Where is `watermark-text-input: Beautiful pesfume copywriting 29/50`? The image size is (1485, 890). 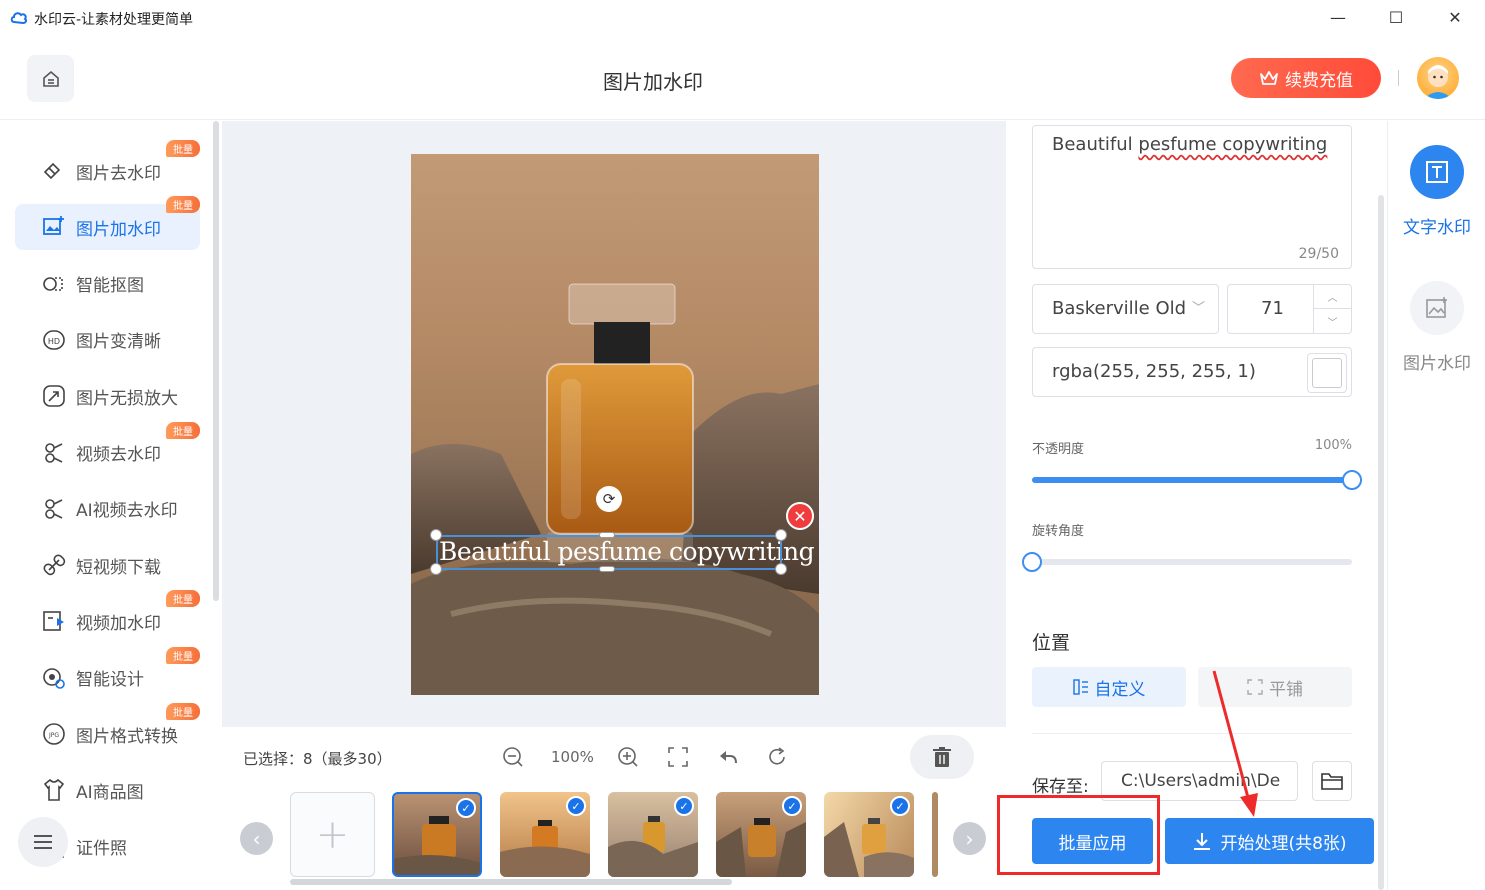
watermark-text-input: Beautiful pesfume copywriting 29/50 is located at coordinates (1192, 197).